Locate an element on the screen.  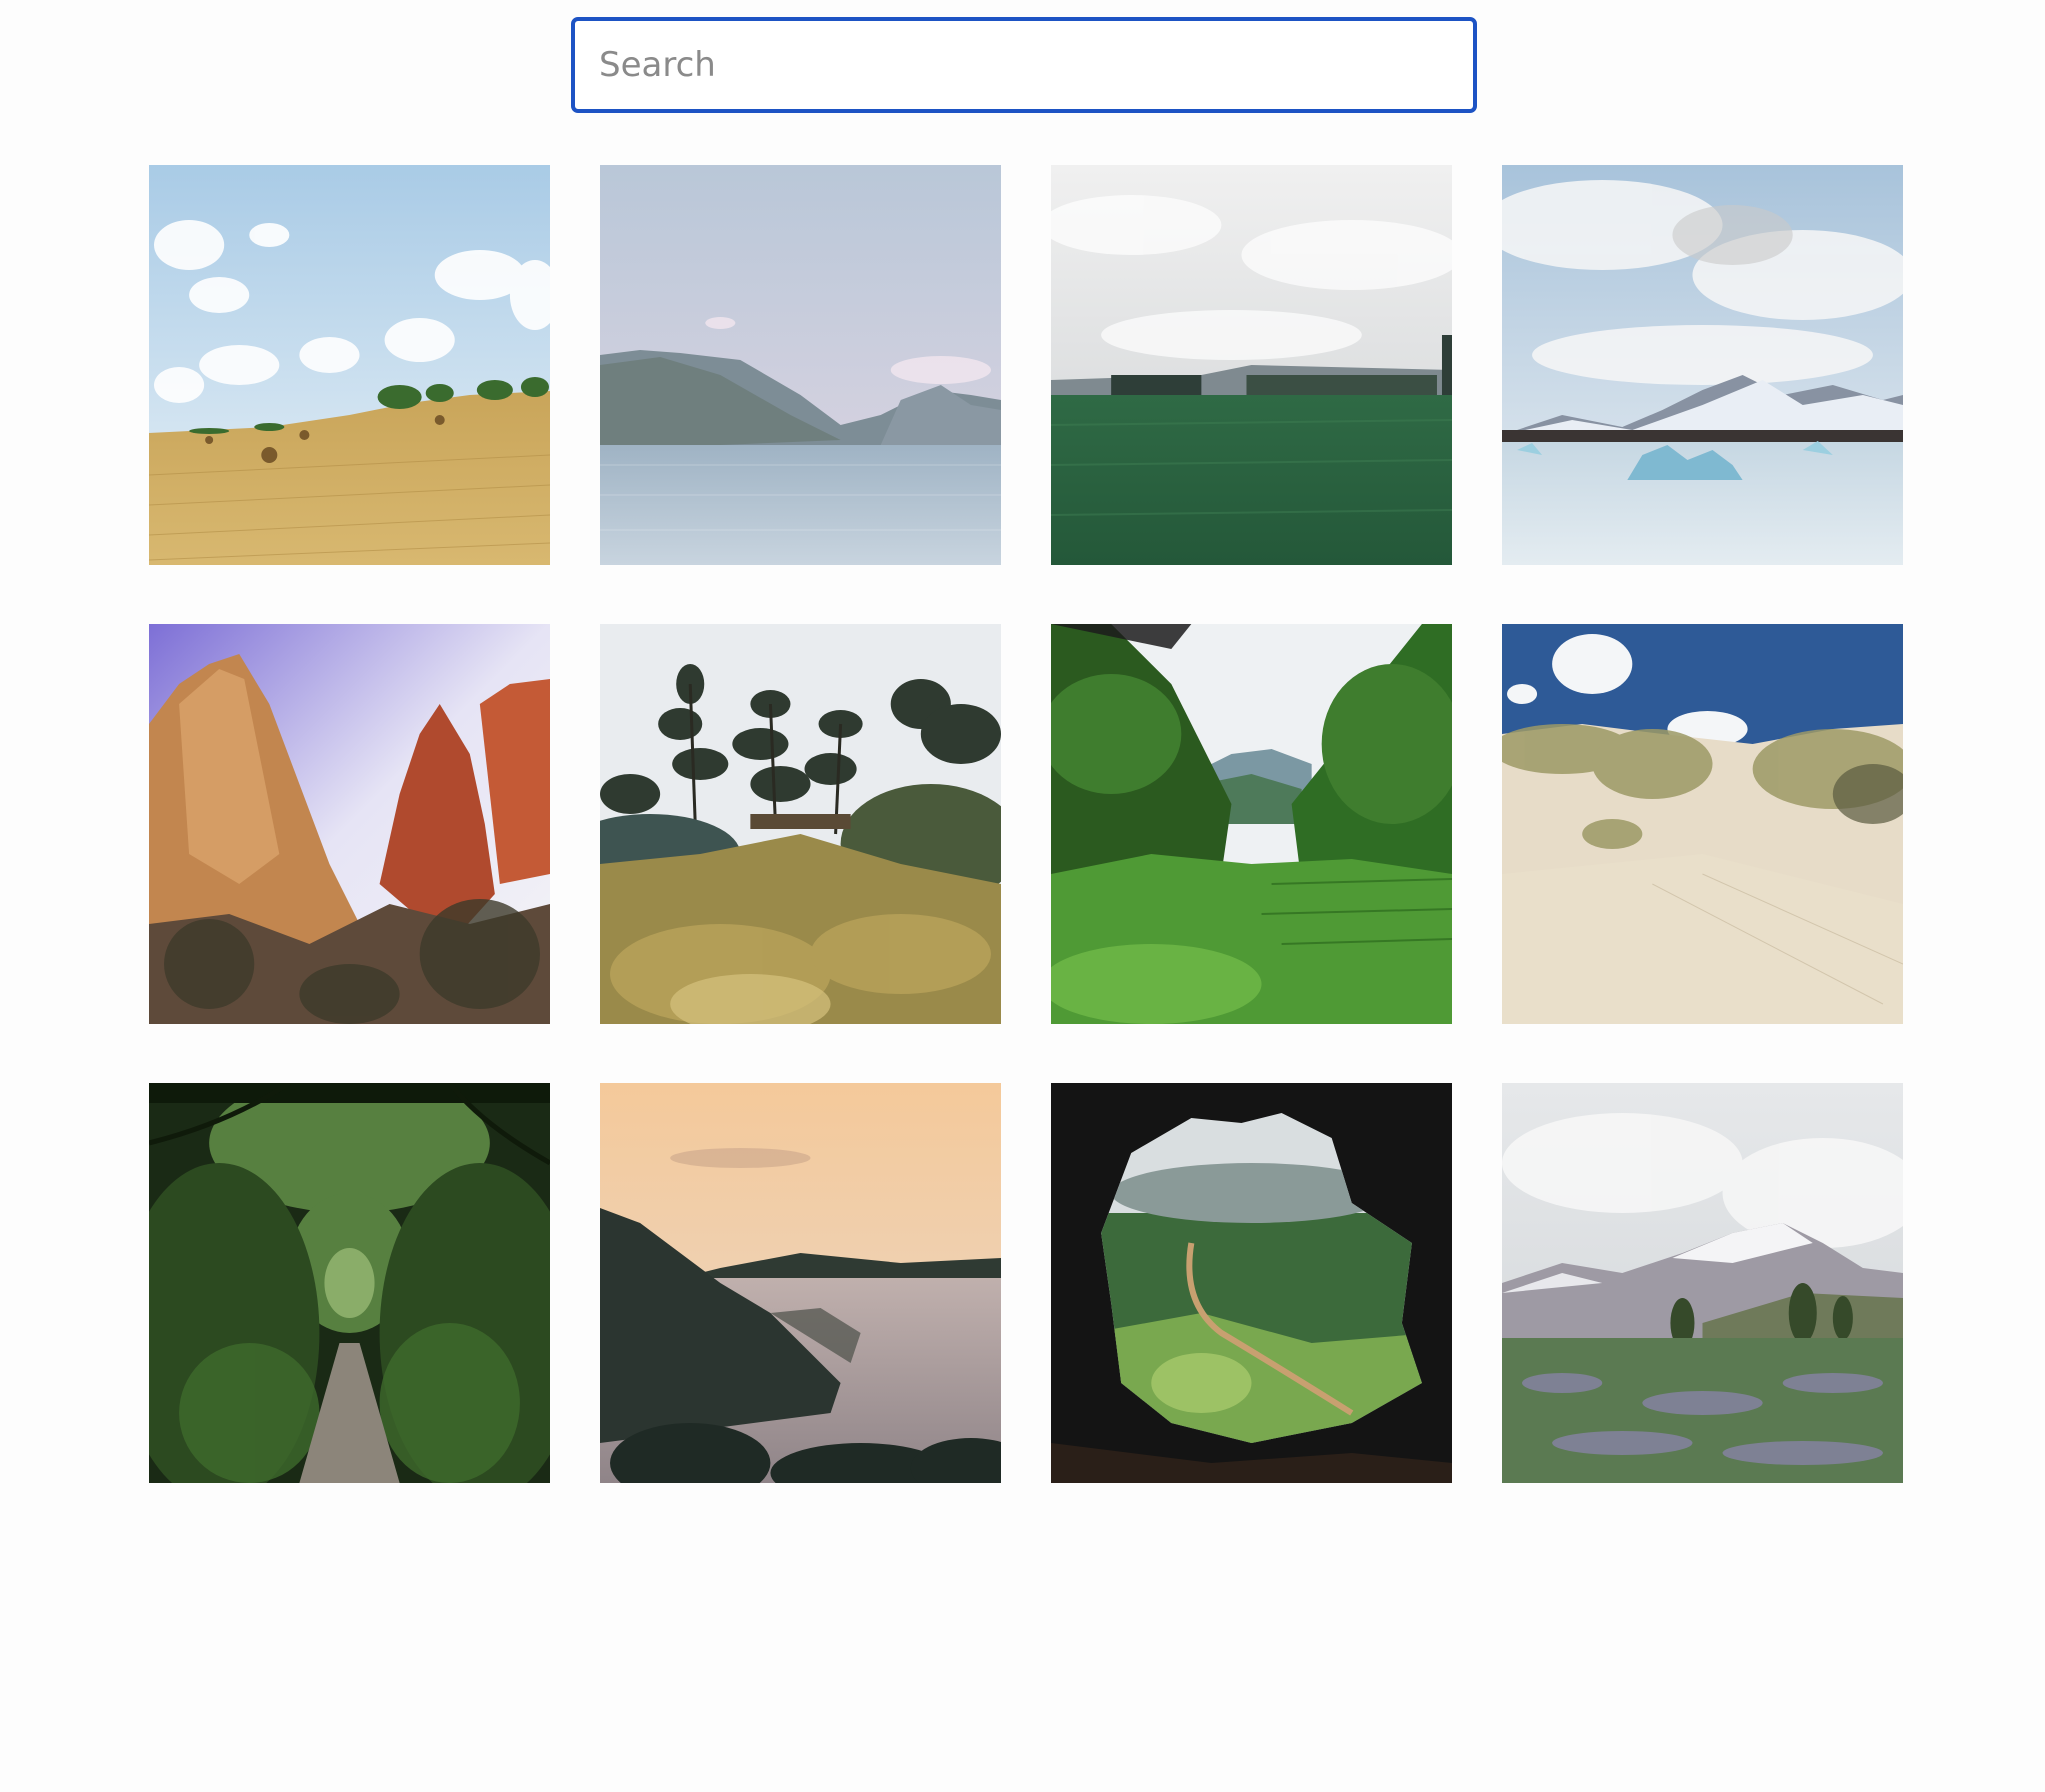
search-bar is located at coordinates (1024, 65).